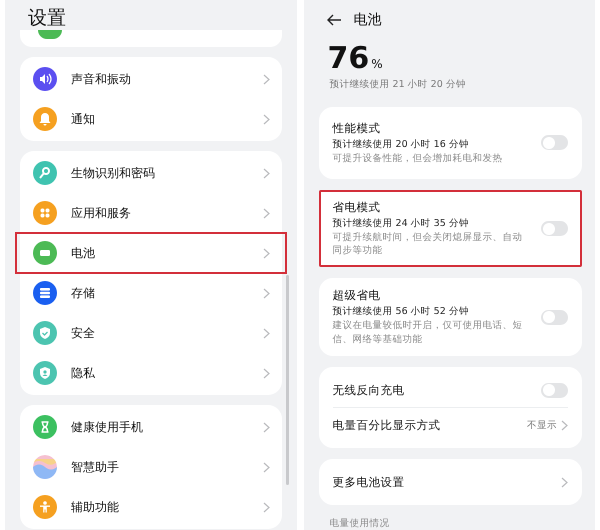 This screenshot has height=530, width=600. I want to click on settings-item: 通知, so click(151, 119).